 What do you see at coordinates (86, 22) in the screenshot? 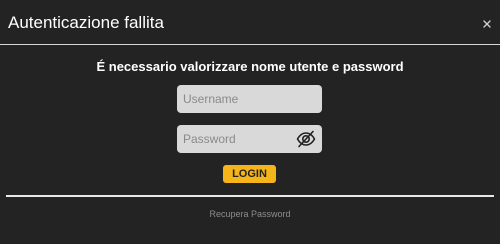
I see `dialog-title: Autenticazione fallita` at bounding box center [86, 22].